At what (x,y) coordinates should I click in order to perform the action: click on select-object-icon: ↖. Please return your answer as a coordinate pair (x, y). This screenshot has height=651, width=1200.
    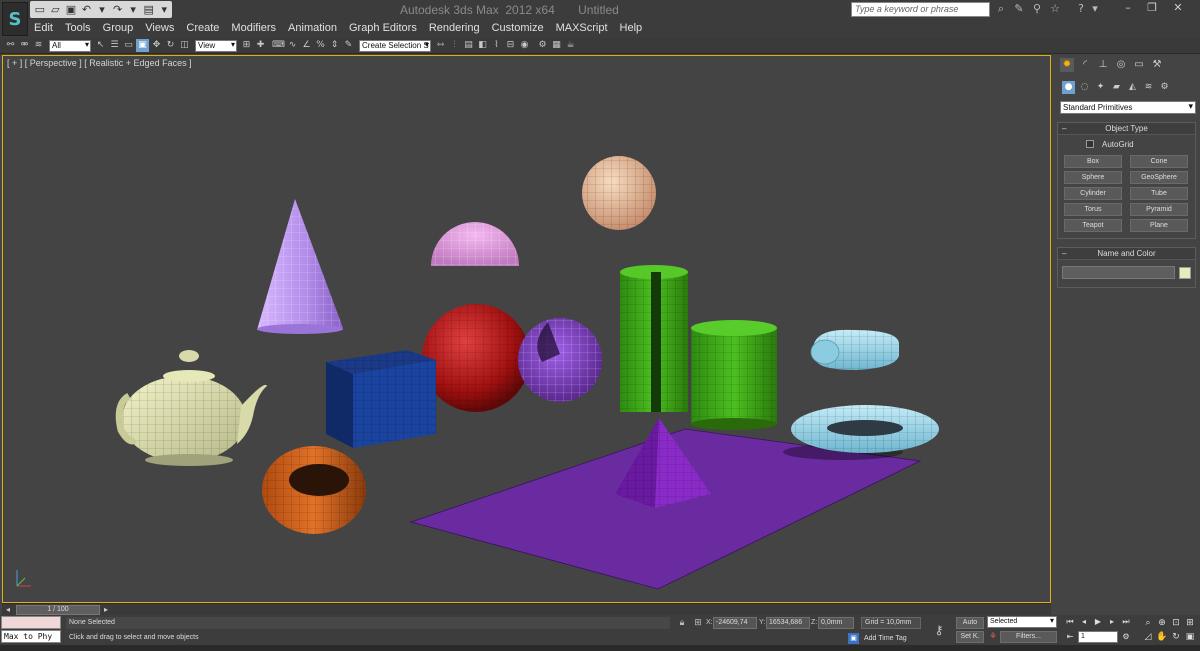
    Looking at the image, I should click on (100, 45).